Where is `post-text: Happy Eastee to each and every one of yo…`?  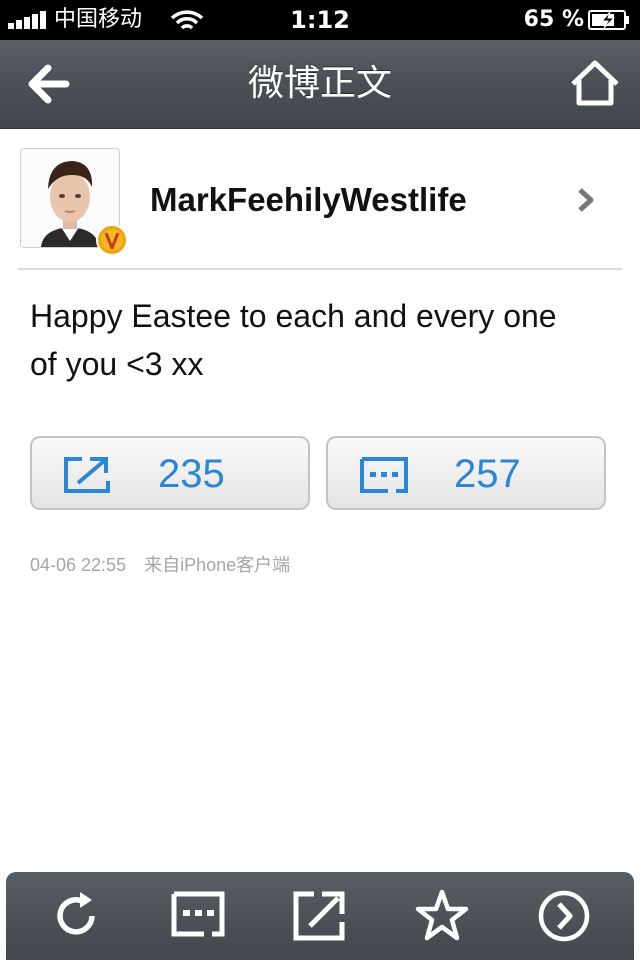 post-text: Happy Eastee to each and every one of yo… is located at coordinates (293, 340).